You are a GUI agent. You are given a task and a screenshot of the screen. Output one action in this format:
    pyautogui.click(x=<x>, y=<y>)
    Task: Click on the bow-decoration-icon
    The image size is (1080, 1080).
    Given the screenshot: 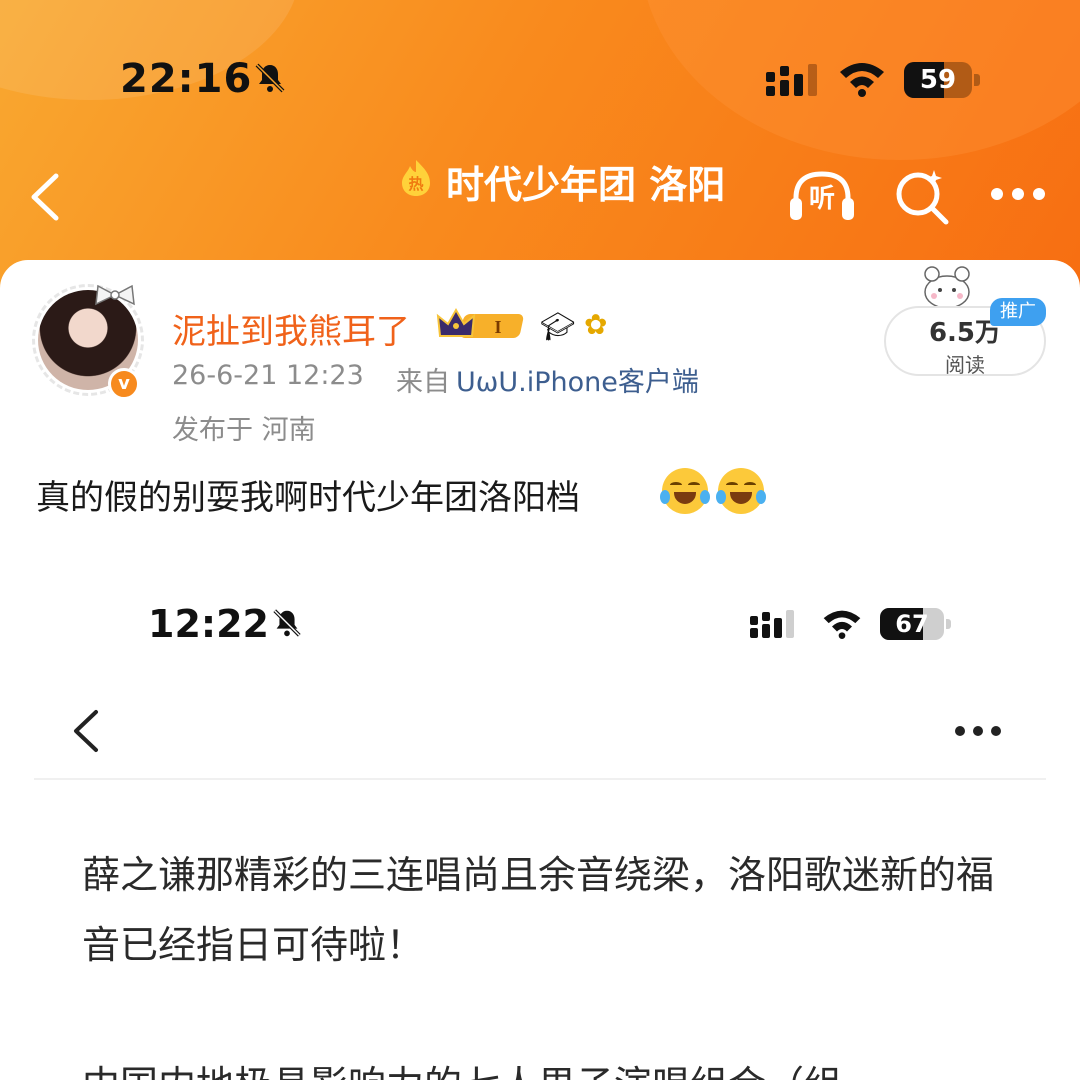 What is the action you would take?
    pyautogui.click(x=115, y=295)
    